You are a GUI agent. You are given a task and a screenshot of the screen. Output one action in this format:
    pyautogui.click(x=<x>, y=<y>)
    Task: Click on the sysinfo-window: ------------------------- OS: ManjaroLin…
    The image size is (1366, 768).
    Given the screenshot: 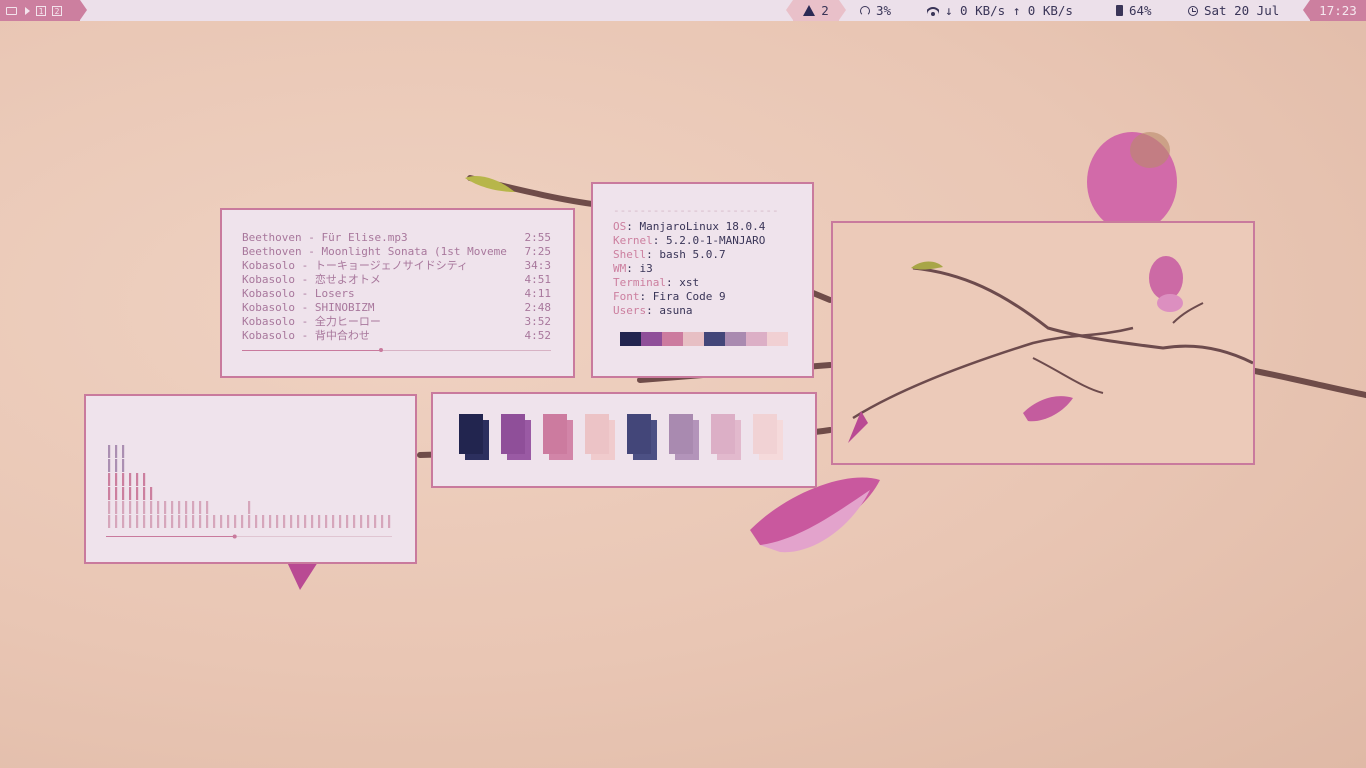 What is the action you would take?
    pyautogui.click(x=702, y=280)
    